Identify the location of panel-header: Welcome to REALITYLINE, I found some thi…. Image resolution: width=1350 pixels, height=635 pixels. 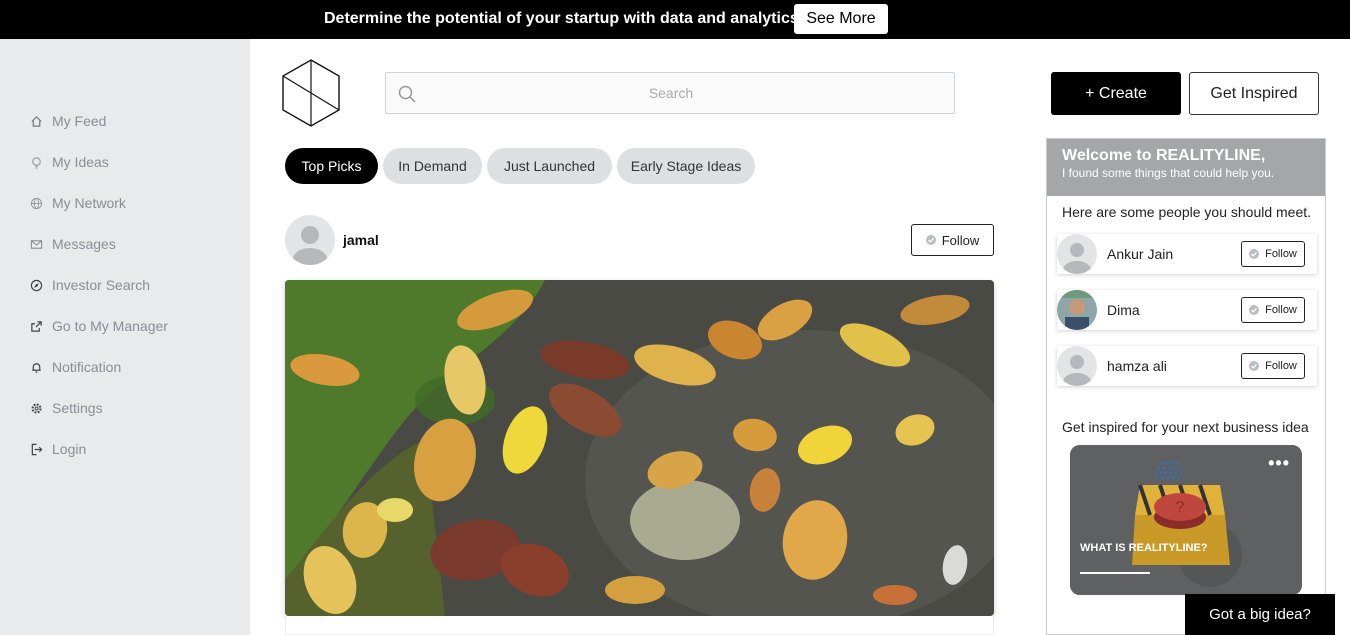
(1186, 167).